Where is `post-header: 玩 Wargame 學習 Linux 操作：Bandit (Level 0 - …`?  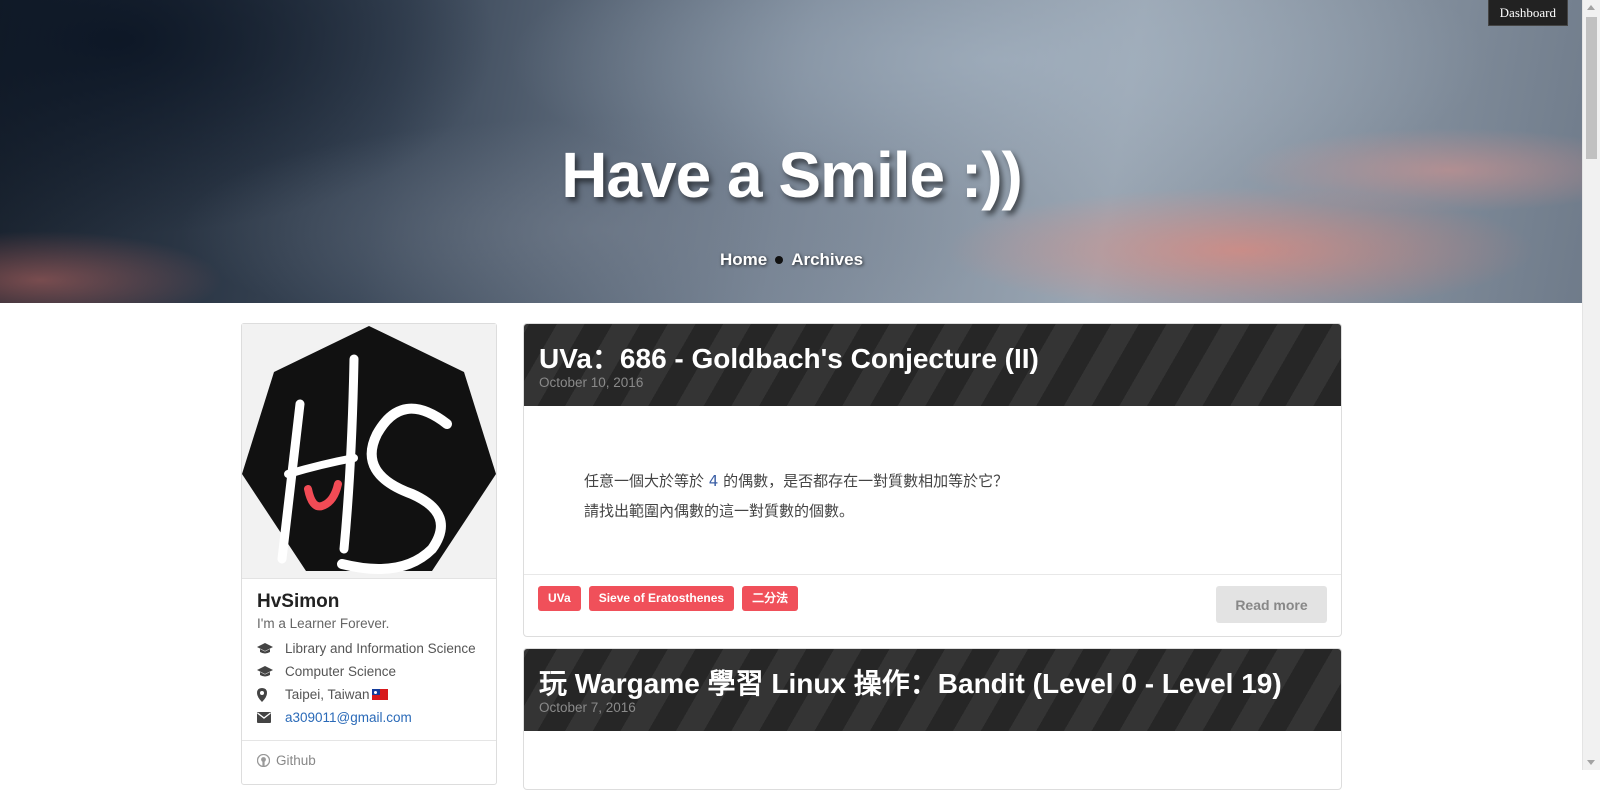
post-header: 玩 Wargame 學習 Linux 操作：Bandit (Level 0 - … is located at coordinates (932, 690).